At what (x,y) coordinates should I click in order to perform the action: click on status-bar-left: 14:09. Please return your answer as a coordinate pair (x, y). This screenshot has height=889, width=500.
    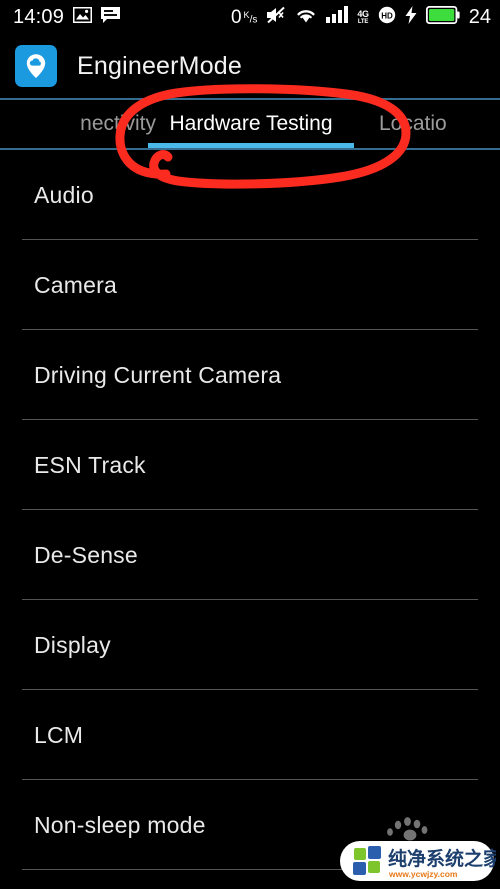
    Looking at the image, I should click on (60, 17).